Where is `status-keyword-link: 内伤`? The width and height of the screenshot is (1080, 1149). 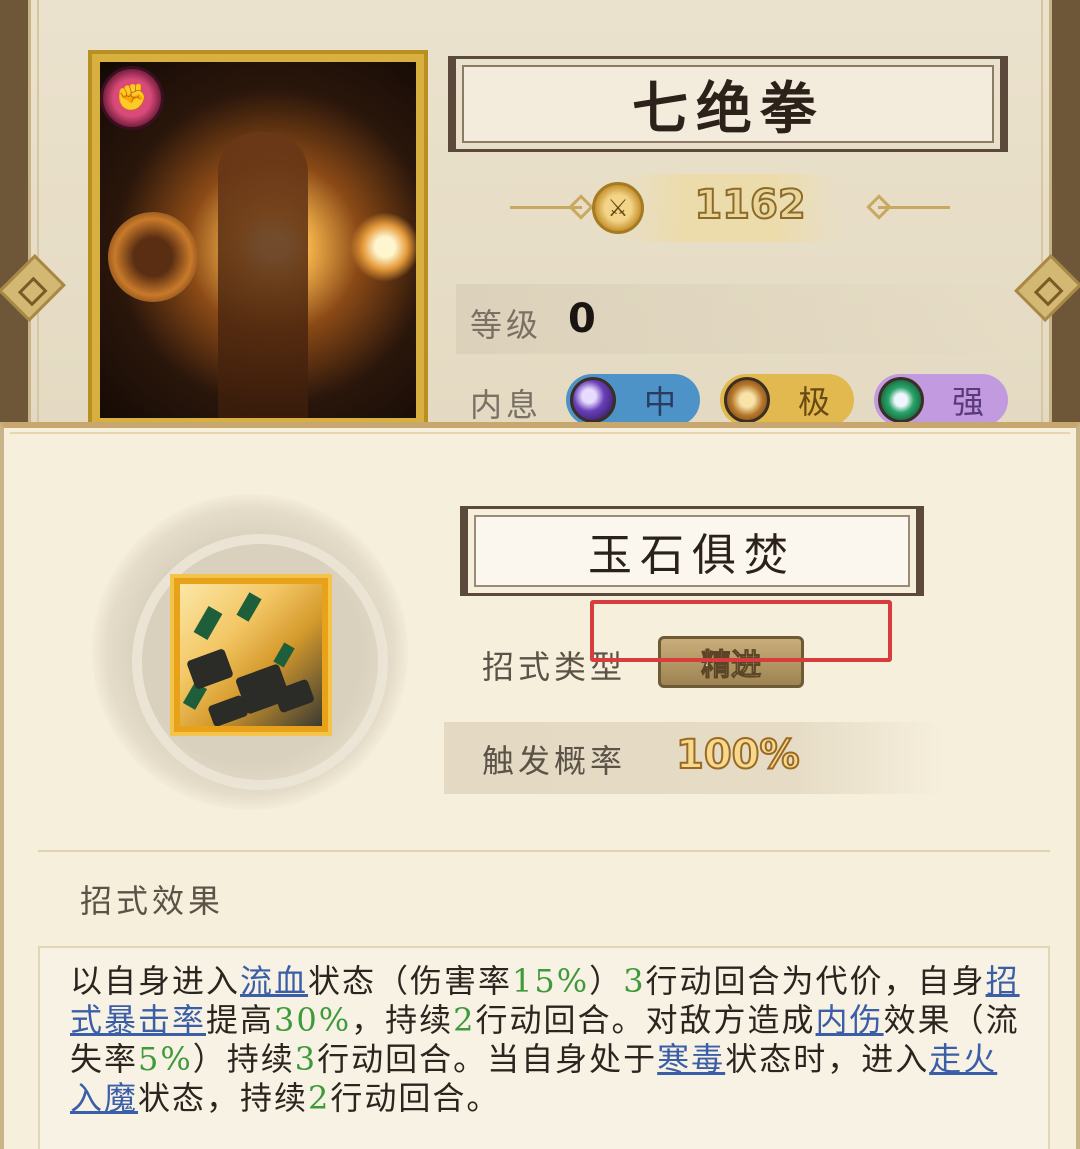 status-keyword-link: 内伤 is located at coordinates (850, 1020).